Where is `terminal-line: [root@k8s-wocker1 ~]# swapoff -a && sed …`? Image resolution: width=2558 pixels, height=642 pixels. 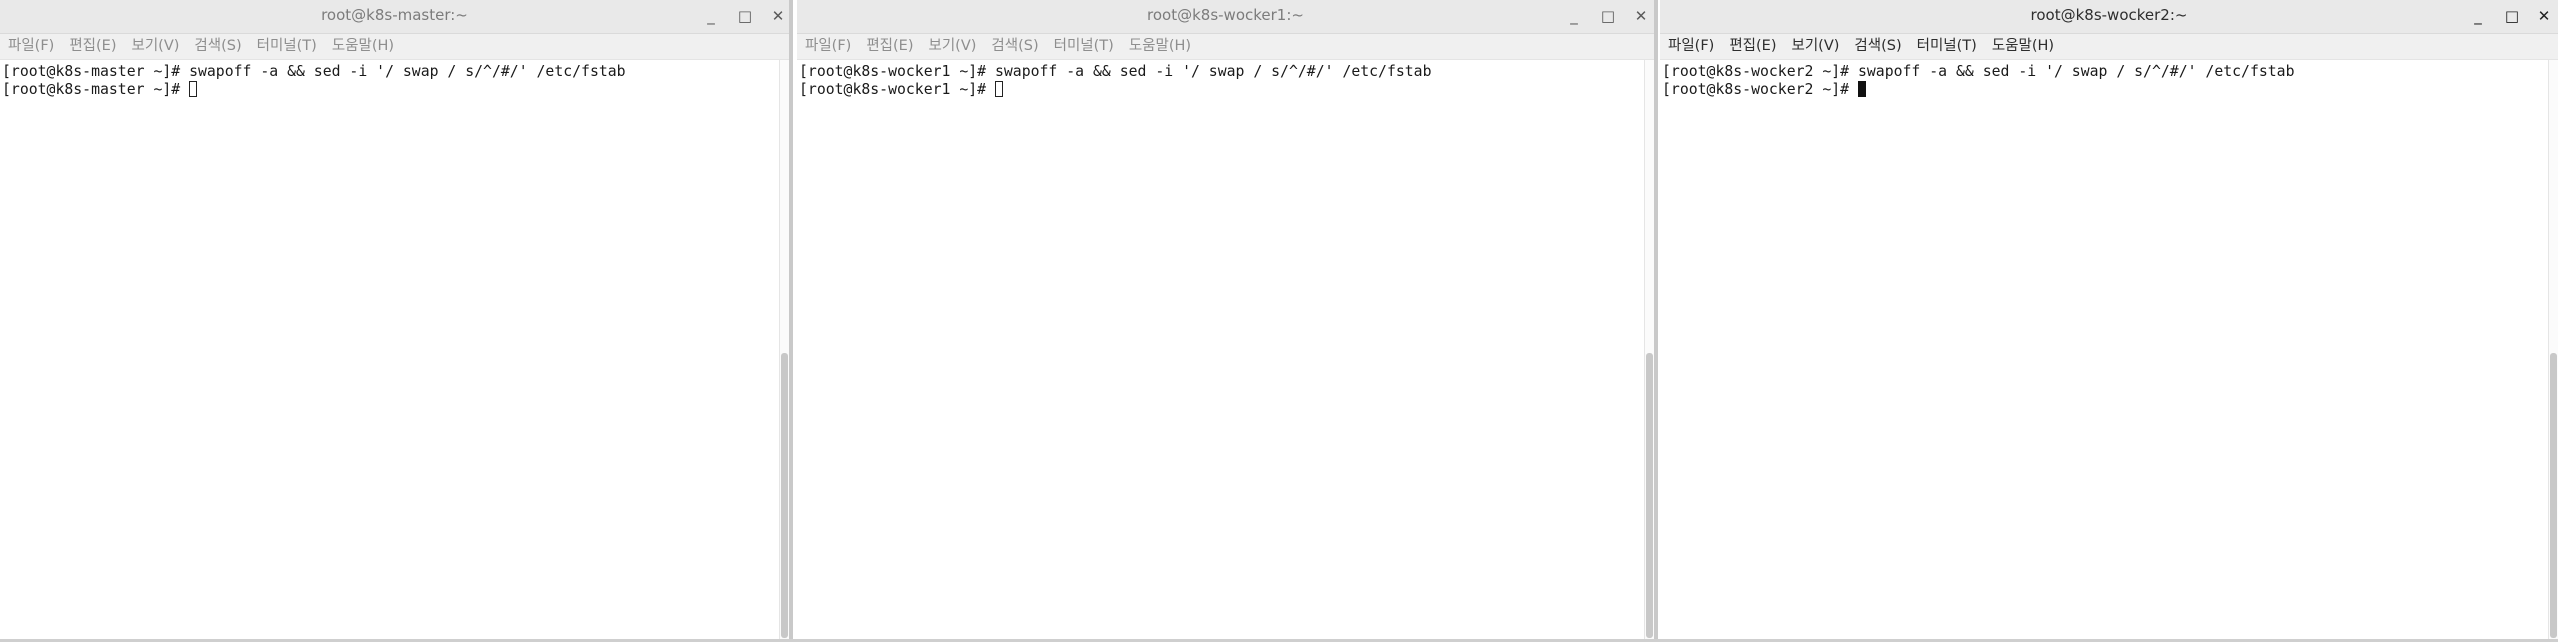
terminal-line: [root@k8s-wocker1 ~]# swapoff -a && sed … is located at coordinates (1115, 71).